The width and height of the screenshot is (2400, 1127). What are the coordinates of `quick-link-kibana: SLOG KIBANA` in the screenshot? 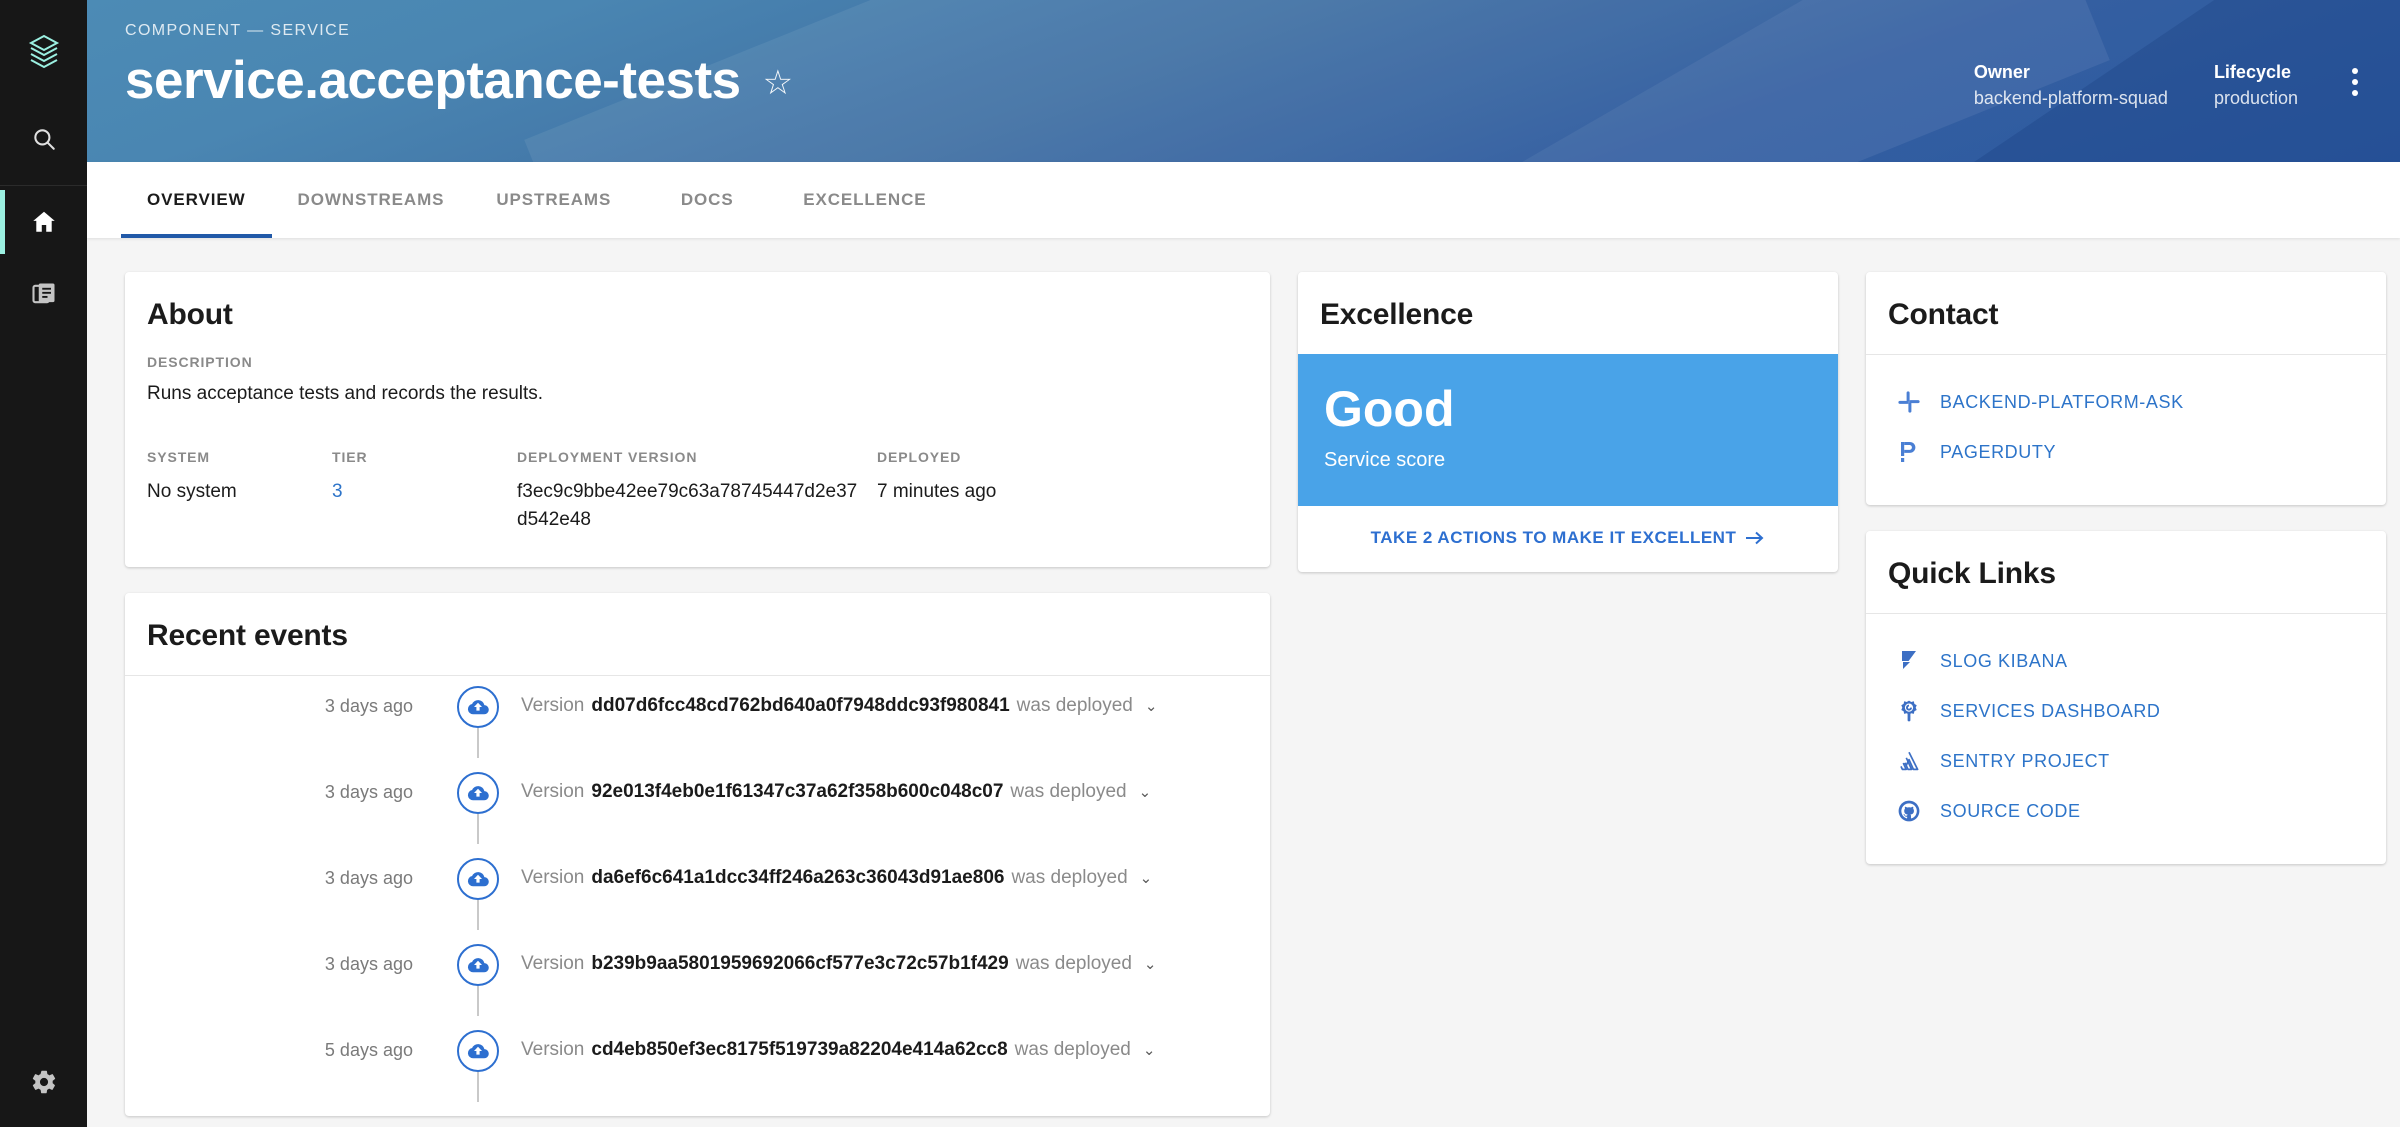 It's located at (2126, 661).